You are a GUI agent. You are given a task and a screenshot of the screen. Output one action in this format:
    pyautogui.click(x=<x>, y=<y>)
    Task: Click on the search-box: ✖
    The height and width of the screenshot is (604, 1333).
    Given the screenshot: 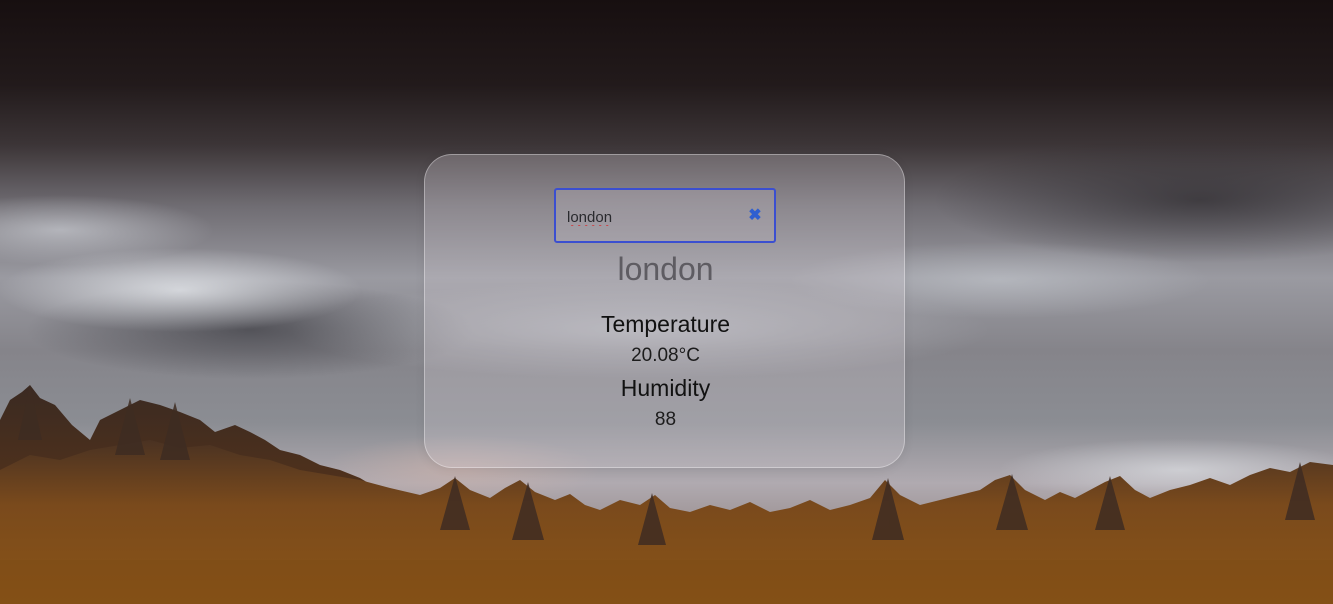 What is the action you would take?
    pyautogui.click(x=665, y=215)
    